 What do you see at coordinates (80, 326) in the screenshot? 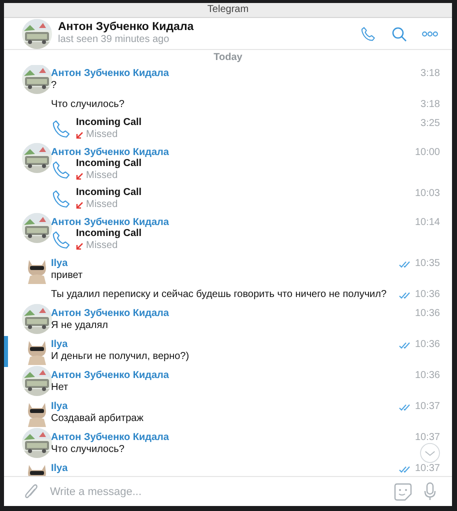
I see `message-text: Я не удалял` at bounding box center [80, 326].